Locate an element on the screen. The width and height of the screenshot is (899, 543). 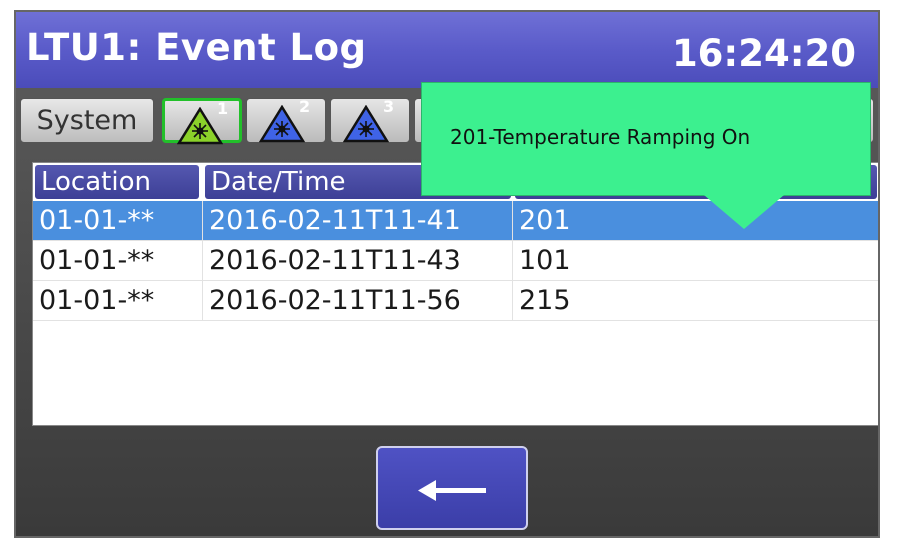
cell-datetime: 2016-02-11T11-43 is located at coordinates (358, 260).